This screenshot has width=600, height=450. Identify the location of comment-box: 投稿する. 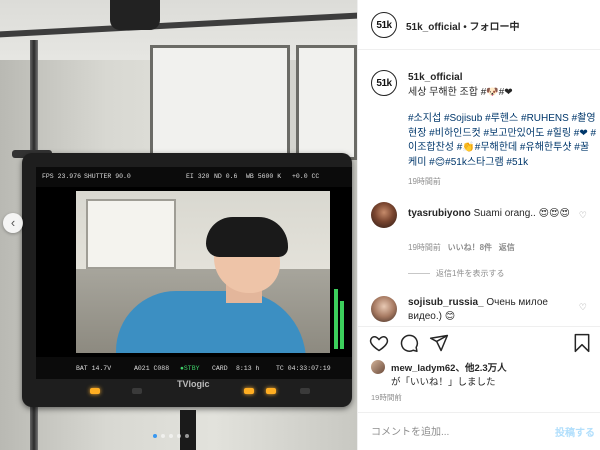
(479, 431).